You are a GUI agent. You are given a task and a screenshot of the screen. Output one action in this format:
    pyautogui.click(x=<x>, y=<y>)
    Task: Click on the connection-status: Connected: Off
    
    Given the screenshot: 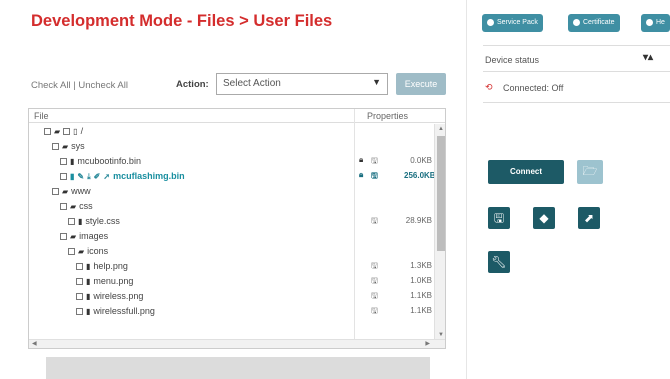 What is the action you would take?
    pyautogui.click(x=533, y=88)
    